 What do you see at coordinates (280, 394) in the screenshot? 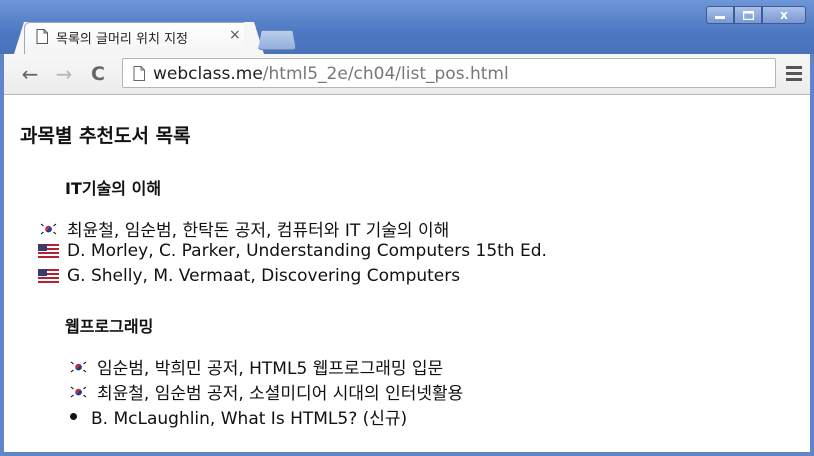
I see `list-item-text: 최윤철, 임순범 공저, 소셜미디어 시대의 인터넷활용` at bounding box center [280, 394].